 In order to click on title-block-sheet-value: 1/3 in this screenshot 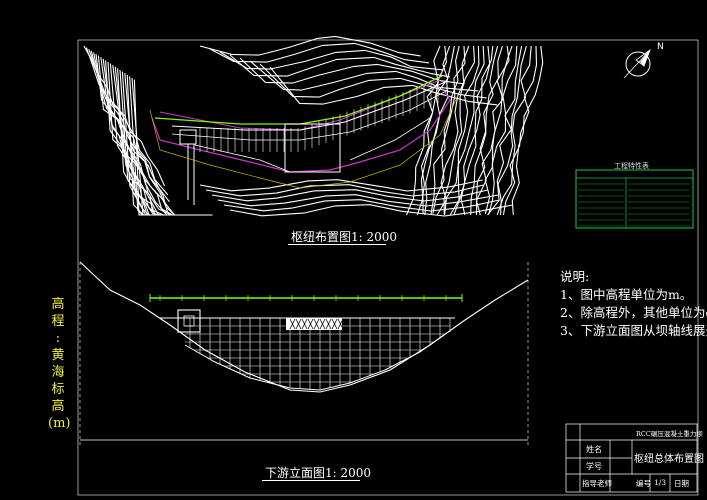, I will do `click(660, 482)`.